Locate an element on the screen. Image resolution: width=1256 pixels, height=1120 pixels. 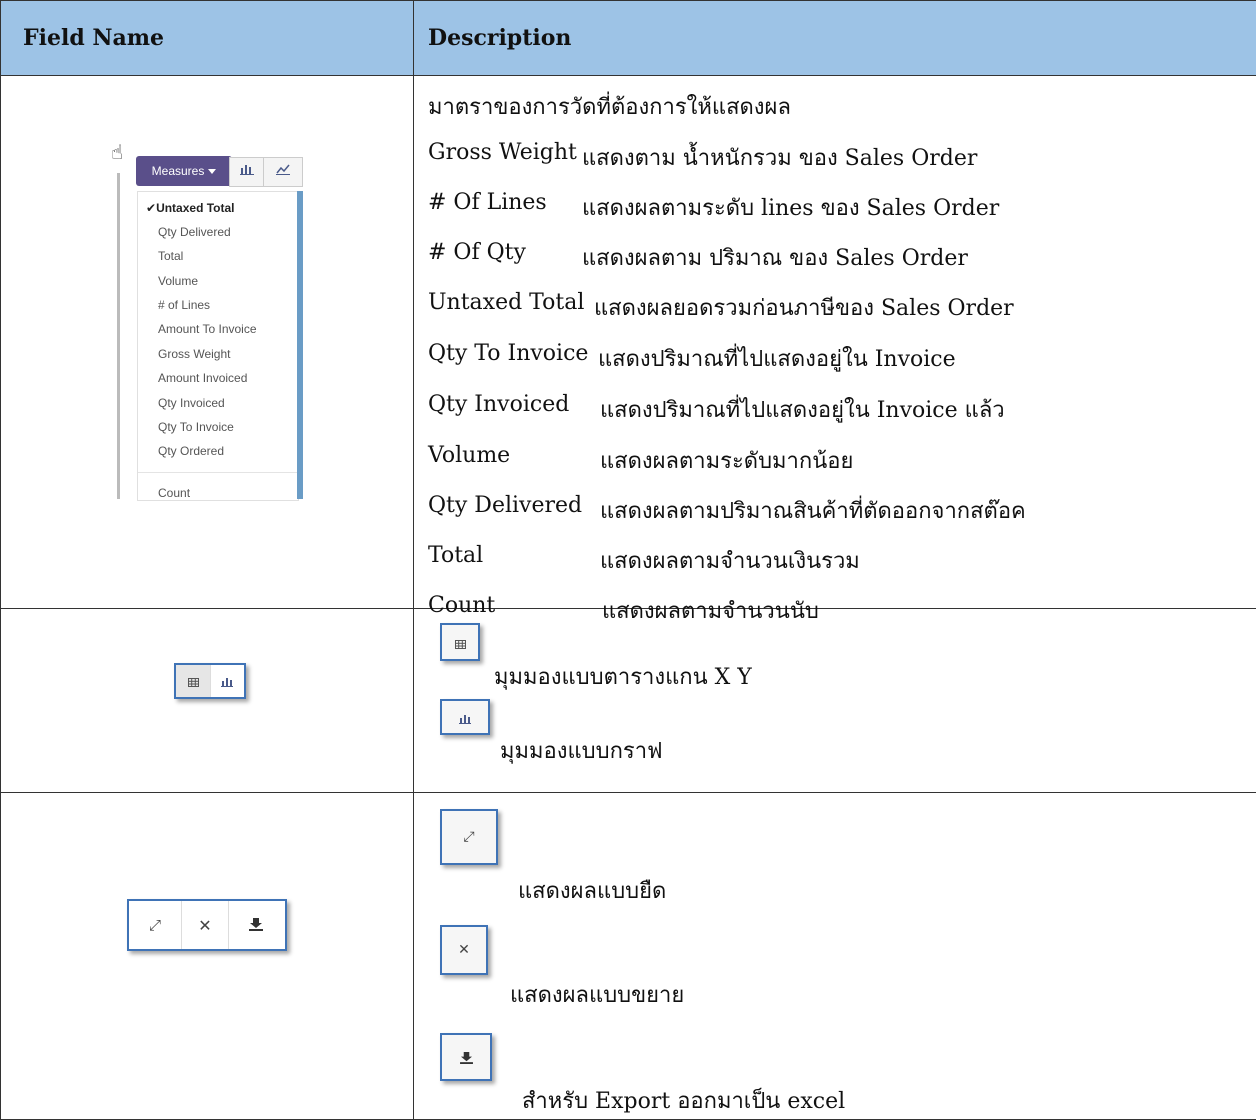
view-toggle-toolbar is located at coordinates (210, 681).